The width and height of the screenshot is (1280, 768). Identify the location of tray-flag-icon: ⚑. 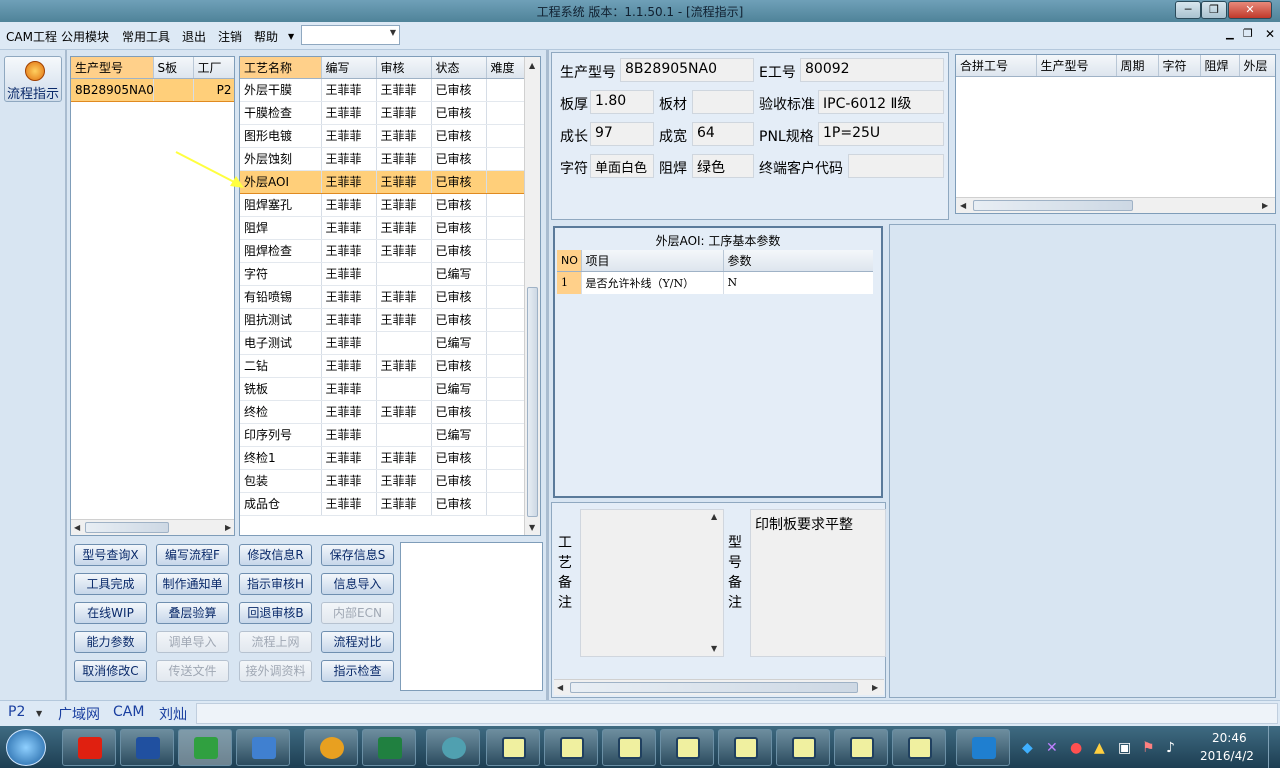
(1148, 748).